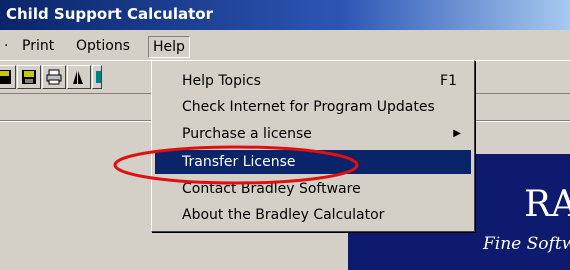 This screenshot has width=570, height=270. I want to click on menu-item-transfer-license: Transfer License, so click(313, 162).